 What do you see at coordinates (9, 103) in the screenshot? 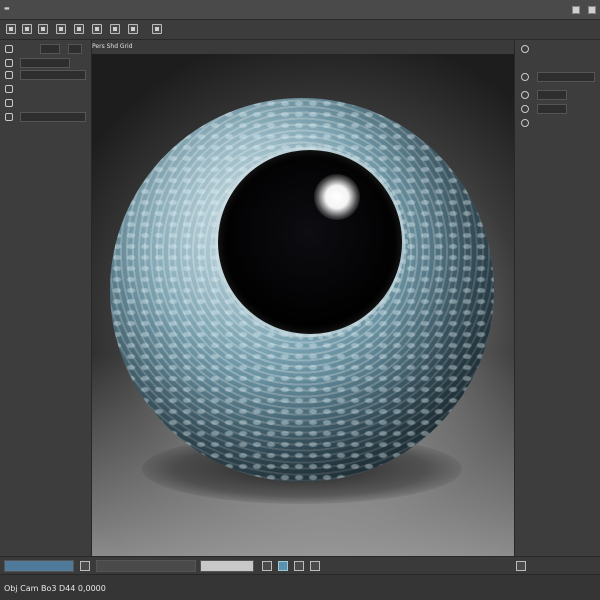
I see `modifier-icon` at bounding box center [9, 103].